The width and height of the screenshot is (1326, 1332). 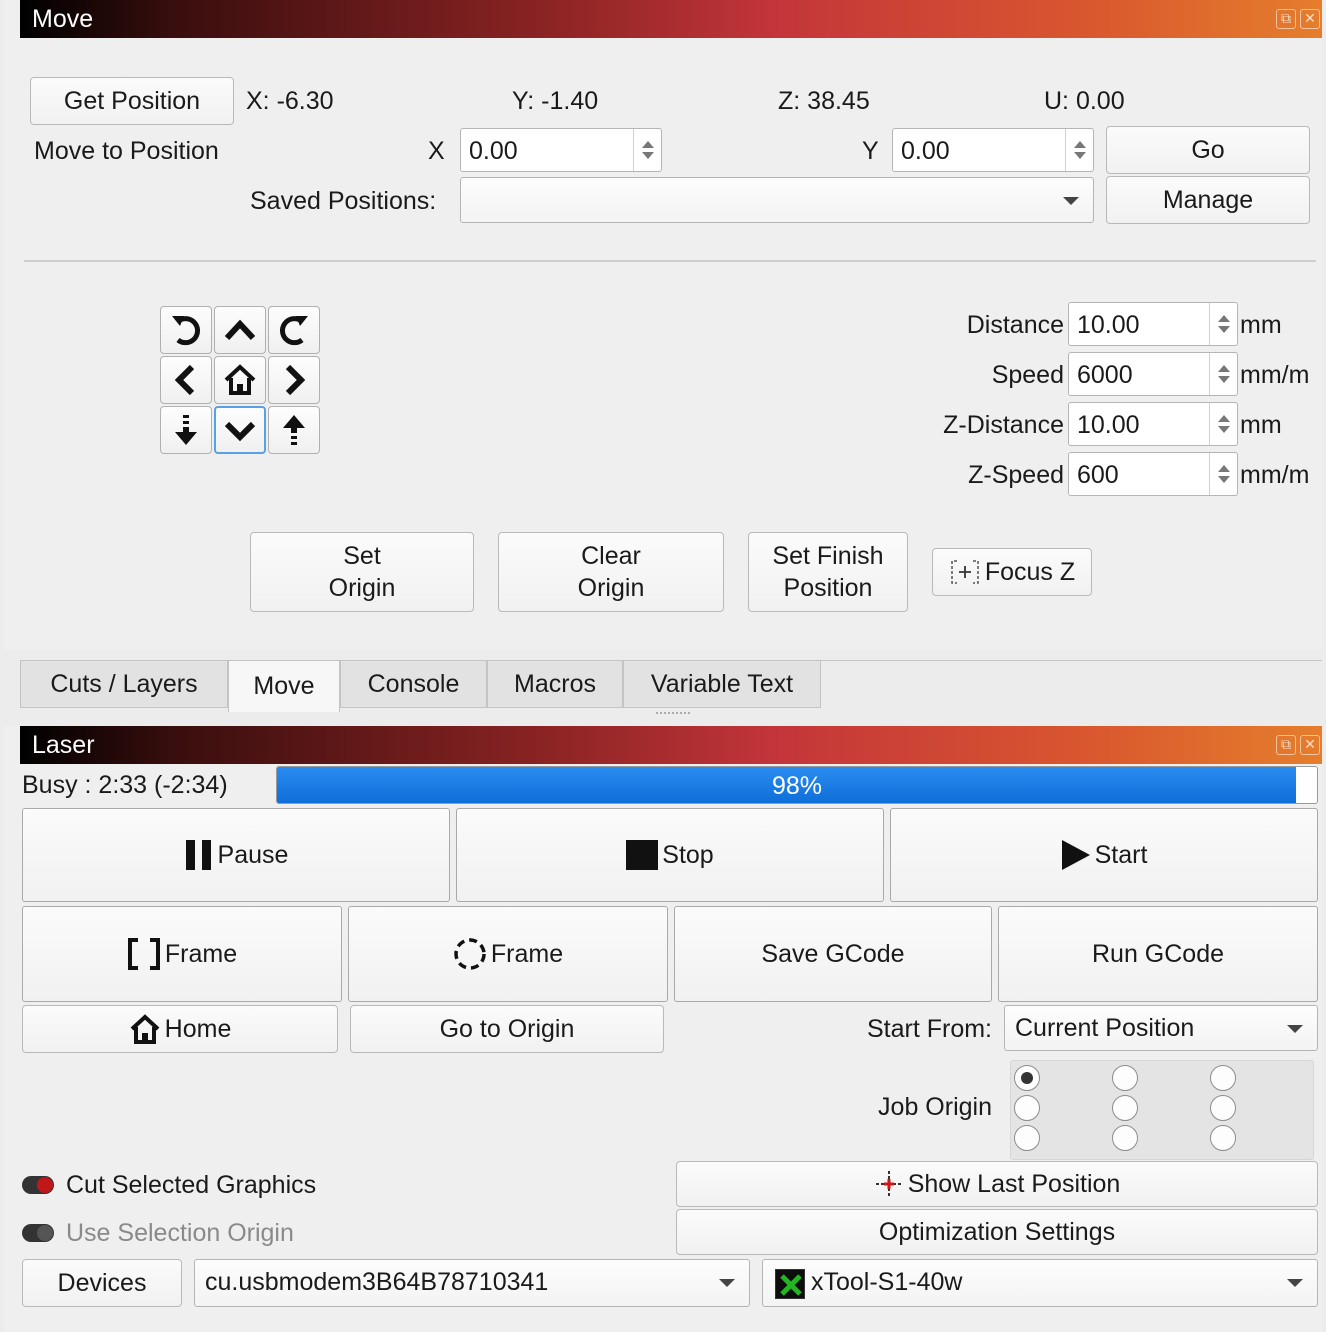 I want to click on move-to-position-label: Move to Position, so click(x=126, y=151).